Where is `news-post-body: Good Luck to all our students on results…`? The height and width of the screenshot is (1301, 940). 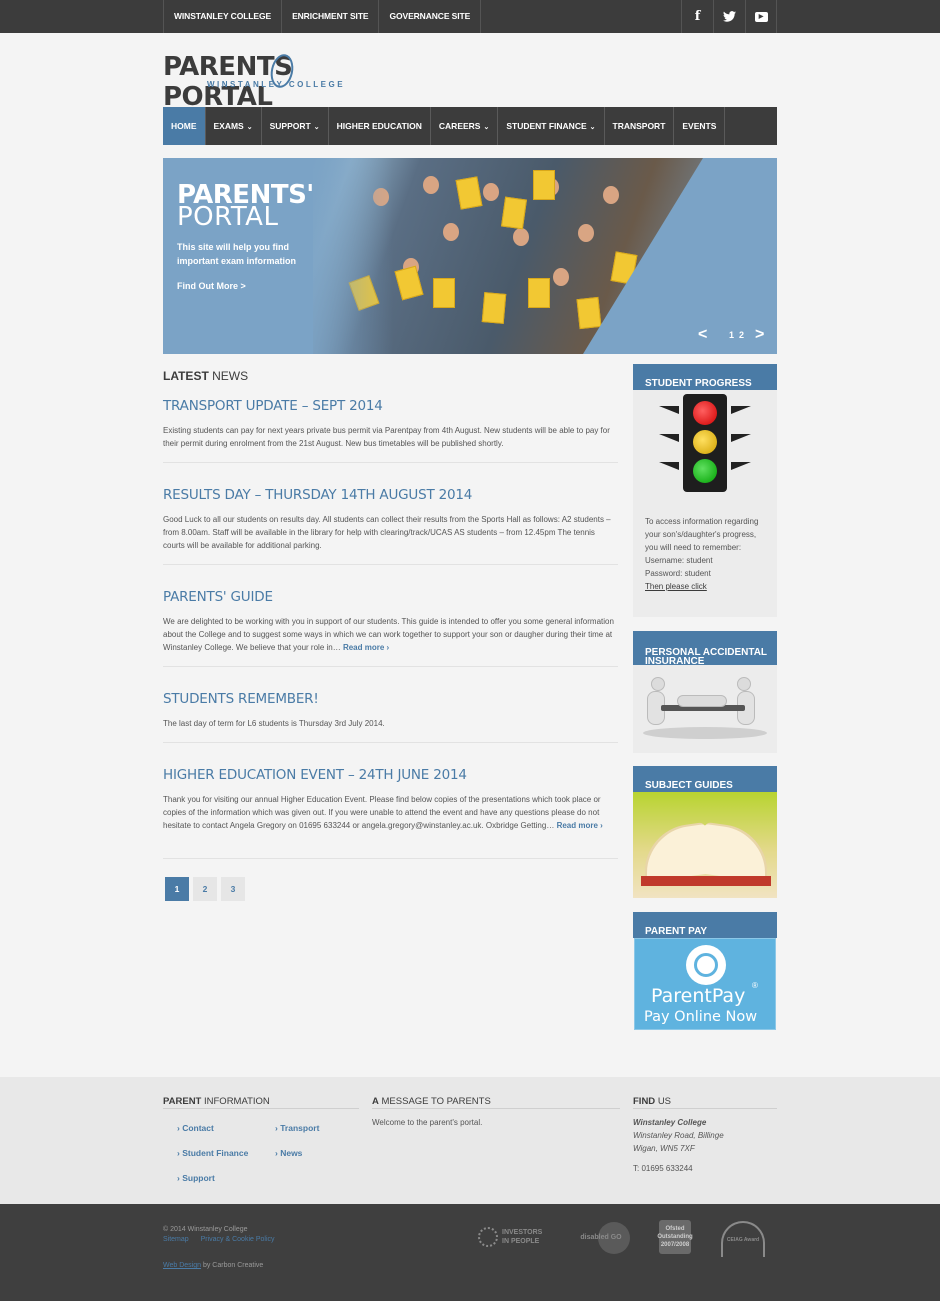 news-post-body: Good Luck to all our students on results… is located at coordinates (387, 532).